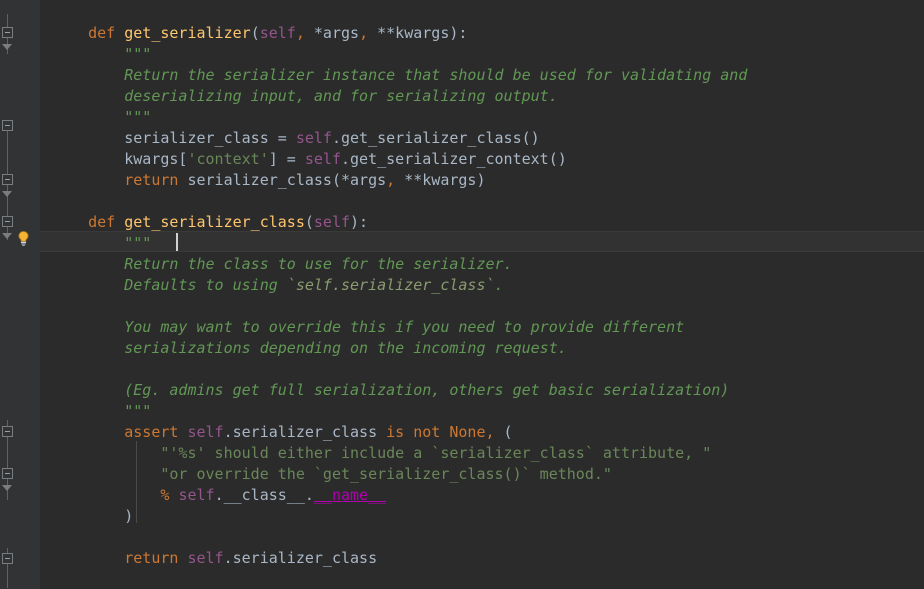 The height and width of the screenshot is (589, 924). What do you see at coordinates (264, 495) in the screenshot?
I see `code-token: .__class__.` at bounding box center [264, 495].